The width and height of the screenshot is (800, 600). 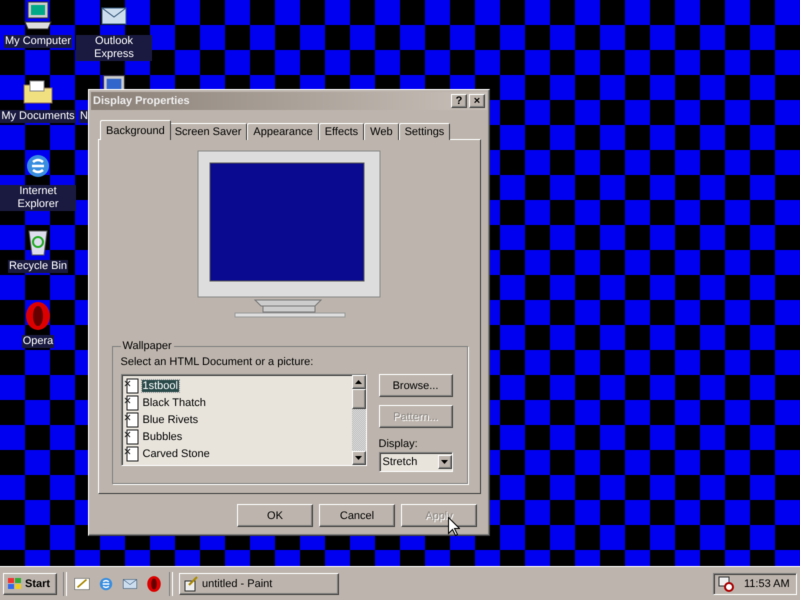 What do you see at coordinates (30, 583) in the screenshot?
I see `start-button: Start` at bounding box center [30, 583].